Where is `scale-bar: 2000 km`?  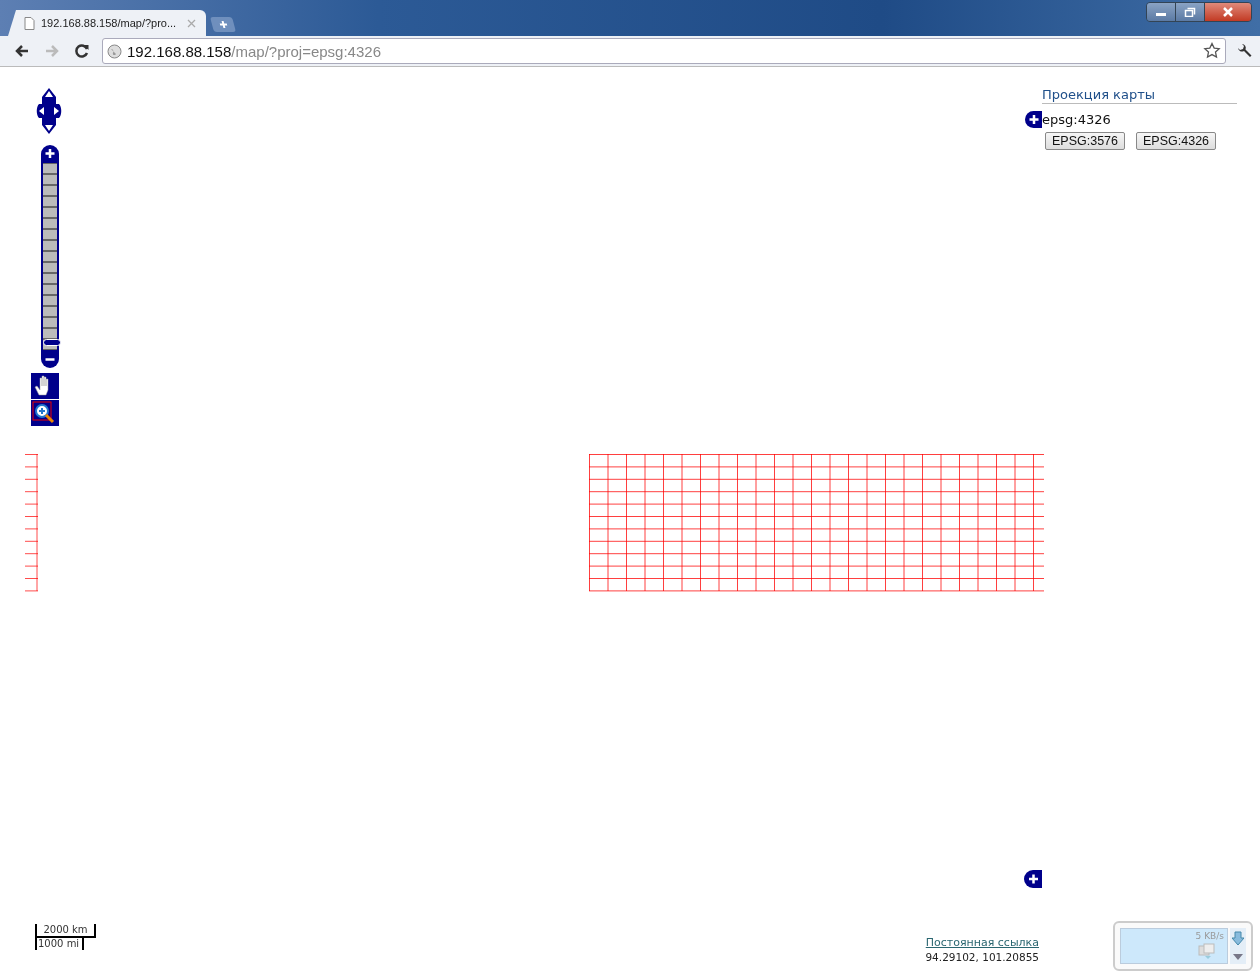
scale-bar: 2000 km is located at coordinates (65, 931).